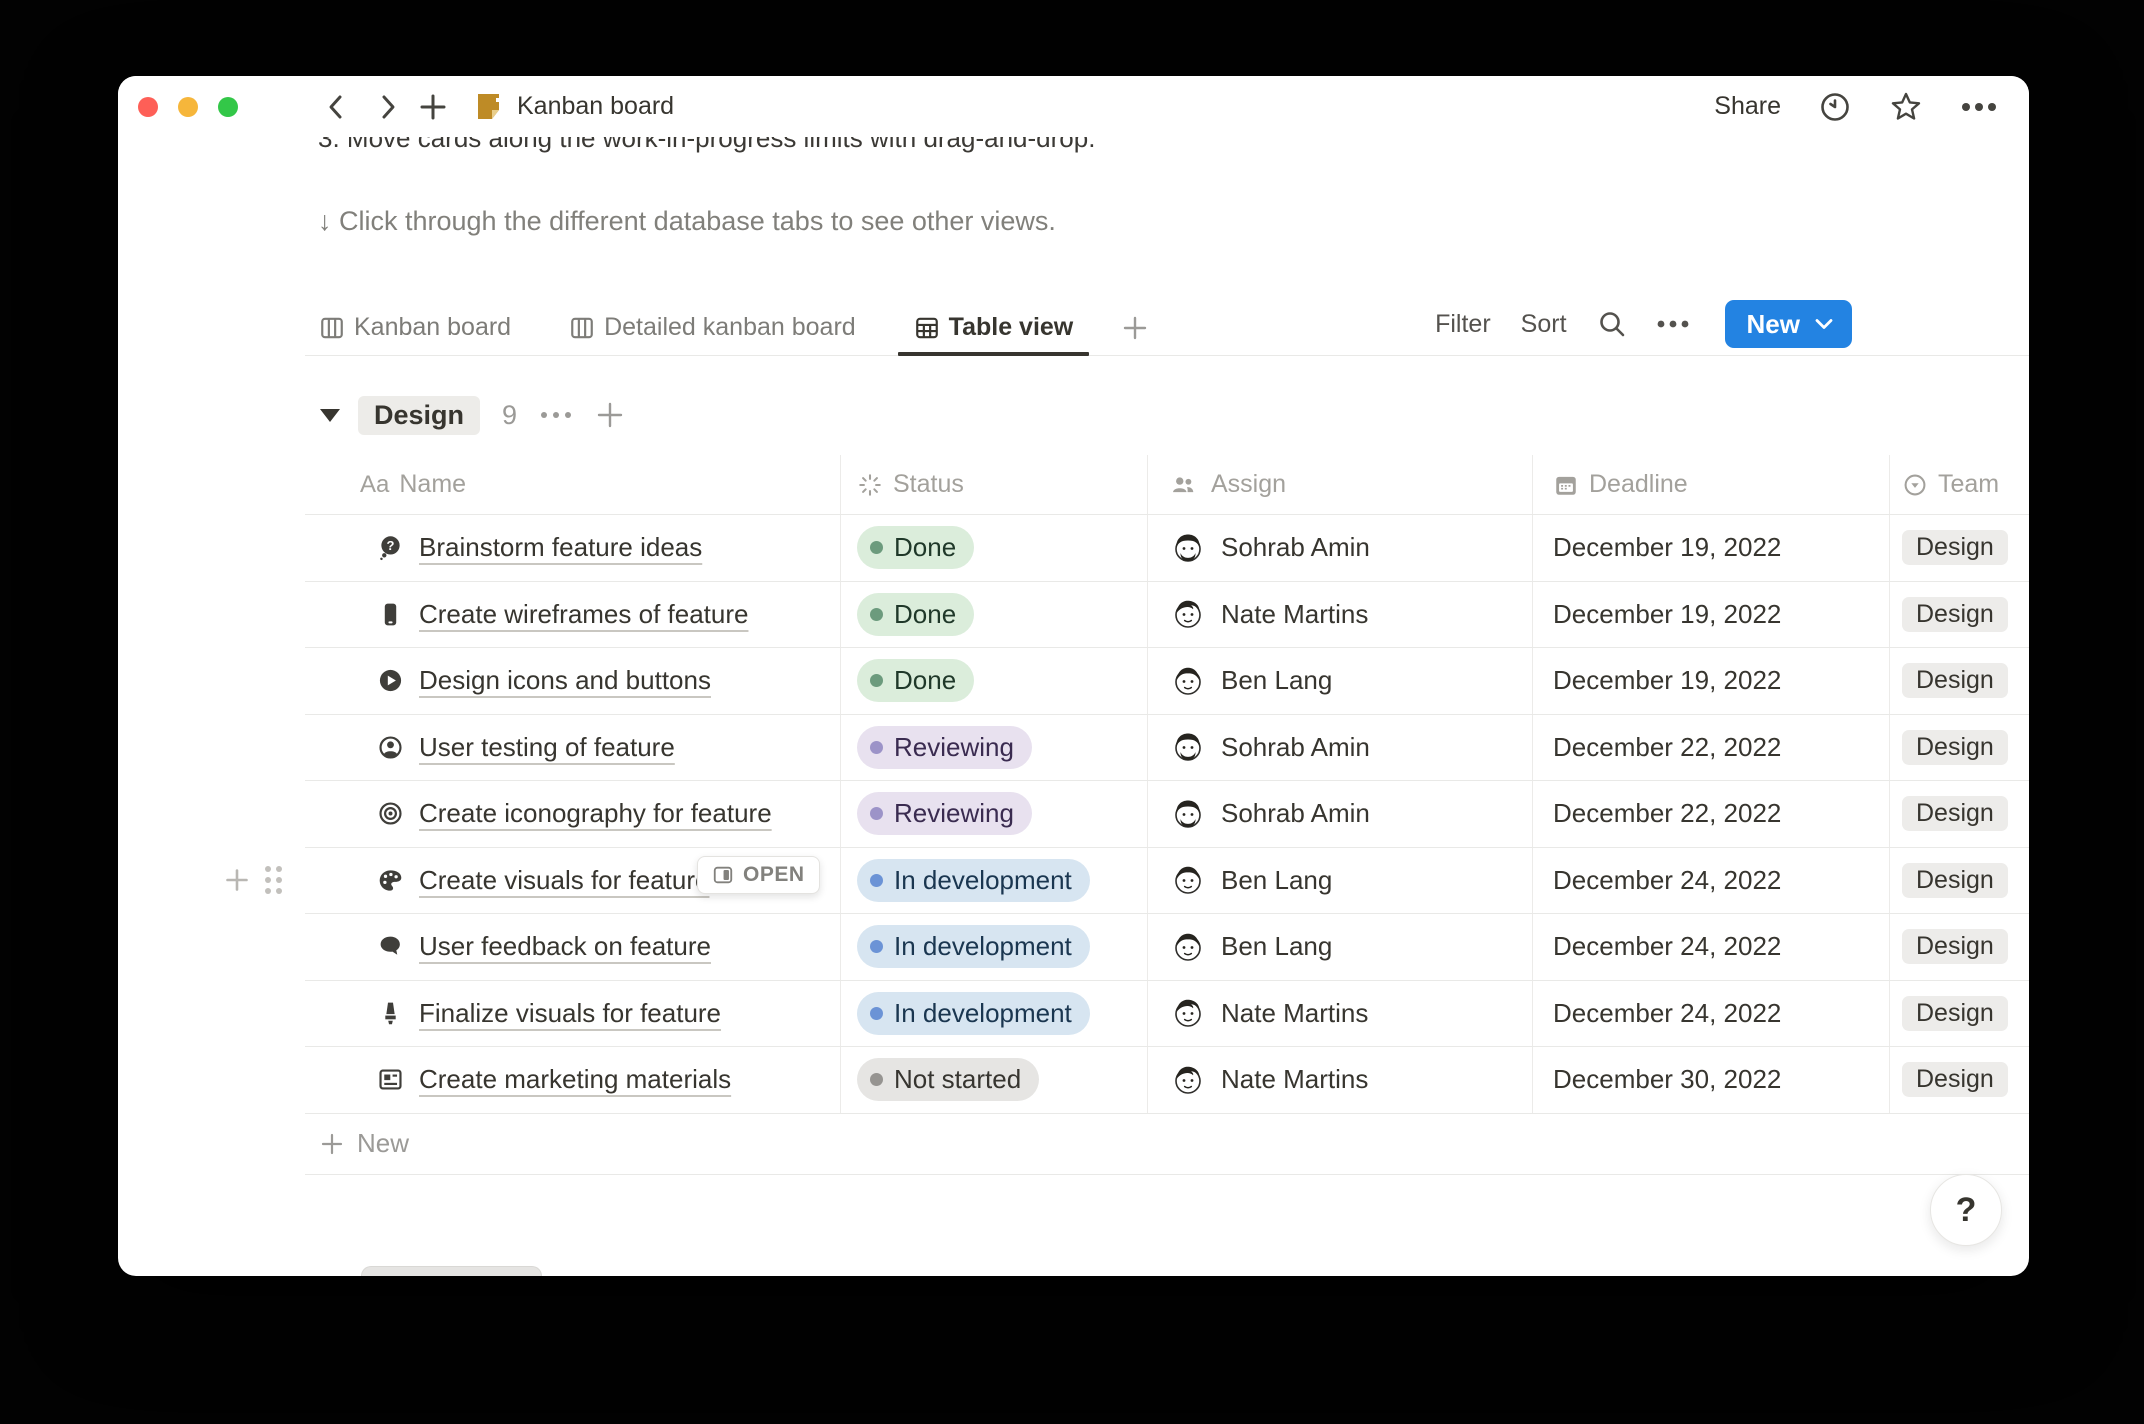 This screenshot has width=2144, height=1424. I want to click on name-cell: Design icons and buttons, so click(573, 681).